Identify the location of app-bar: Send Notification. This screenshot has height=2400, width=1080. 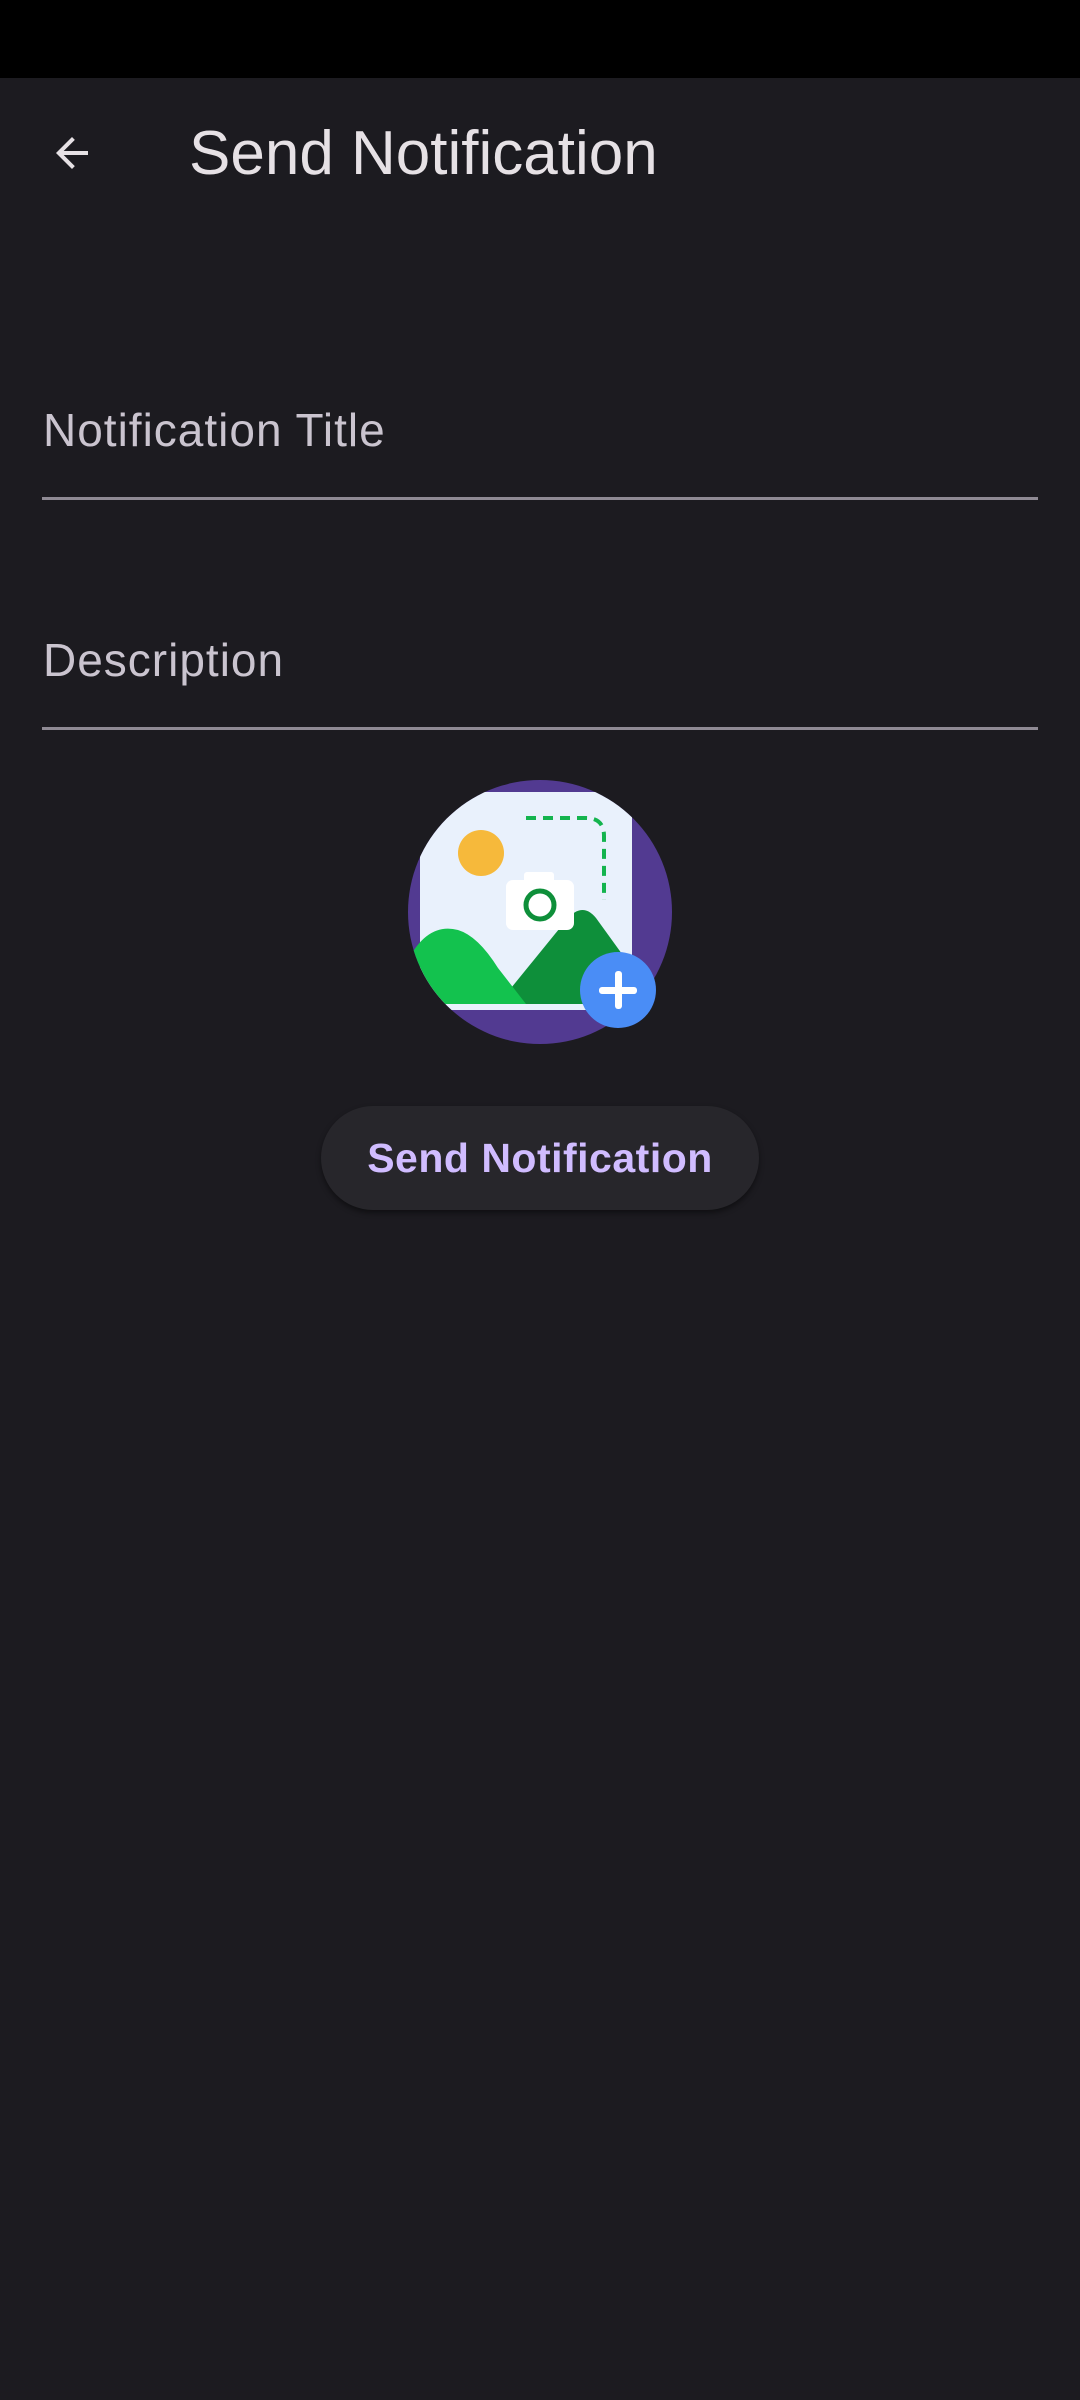
(540, 153).